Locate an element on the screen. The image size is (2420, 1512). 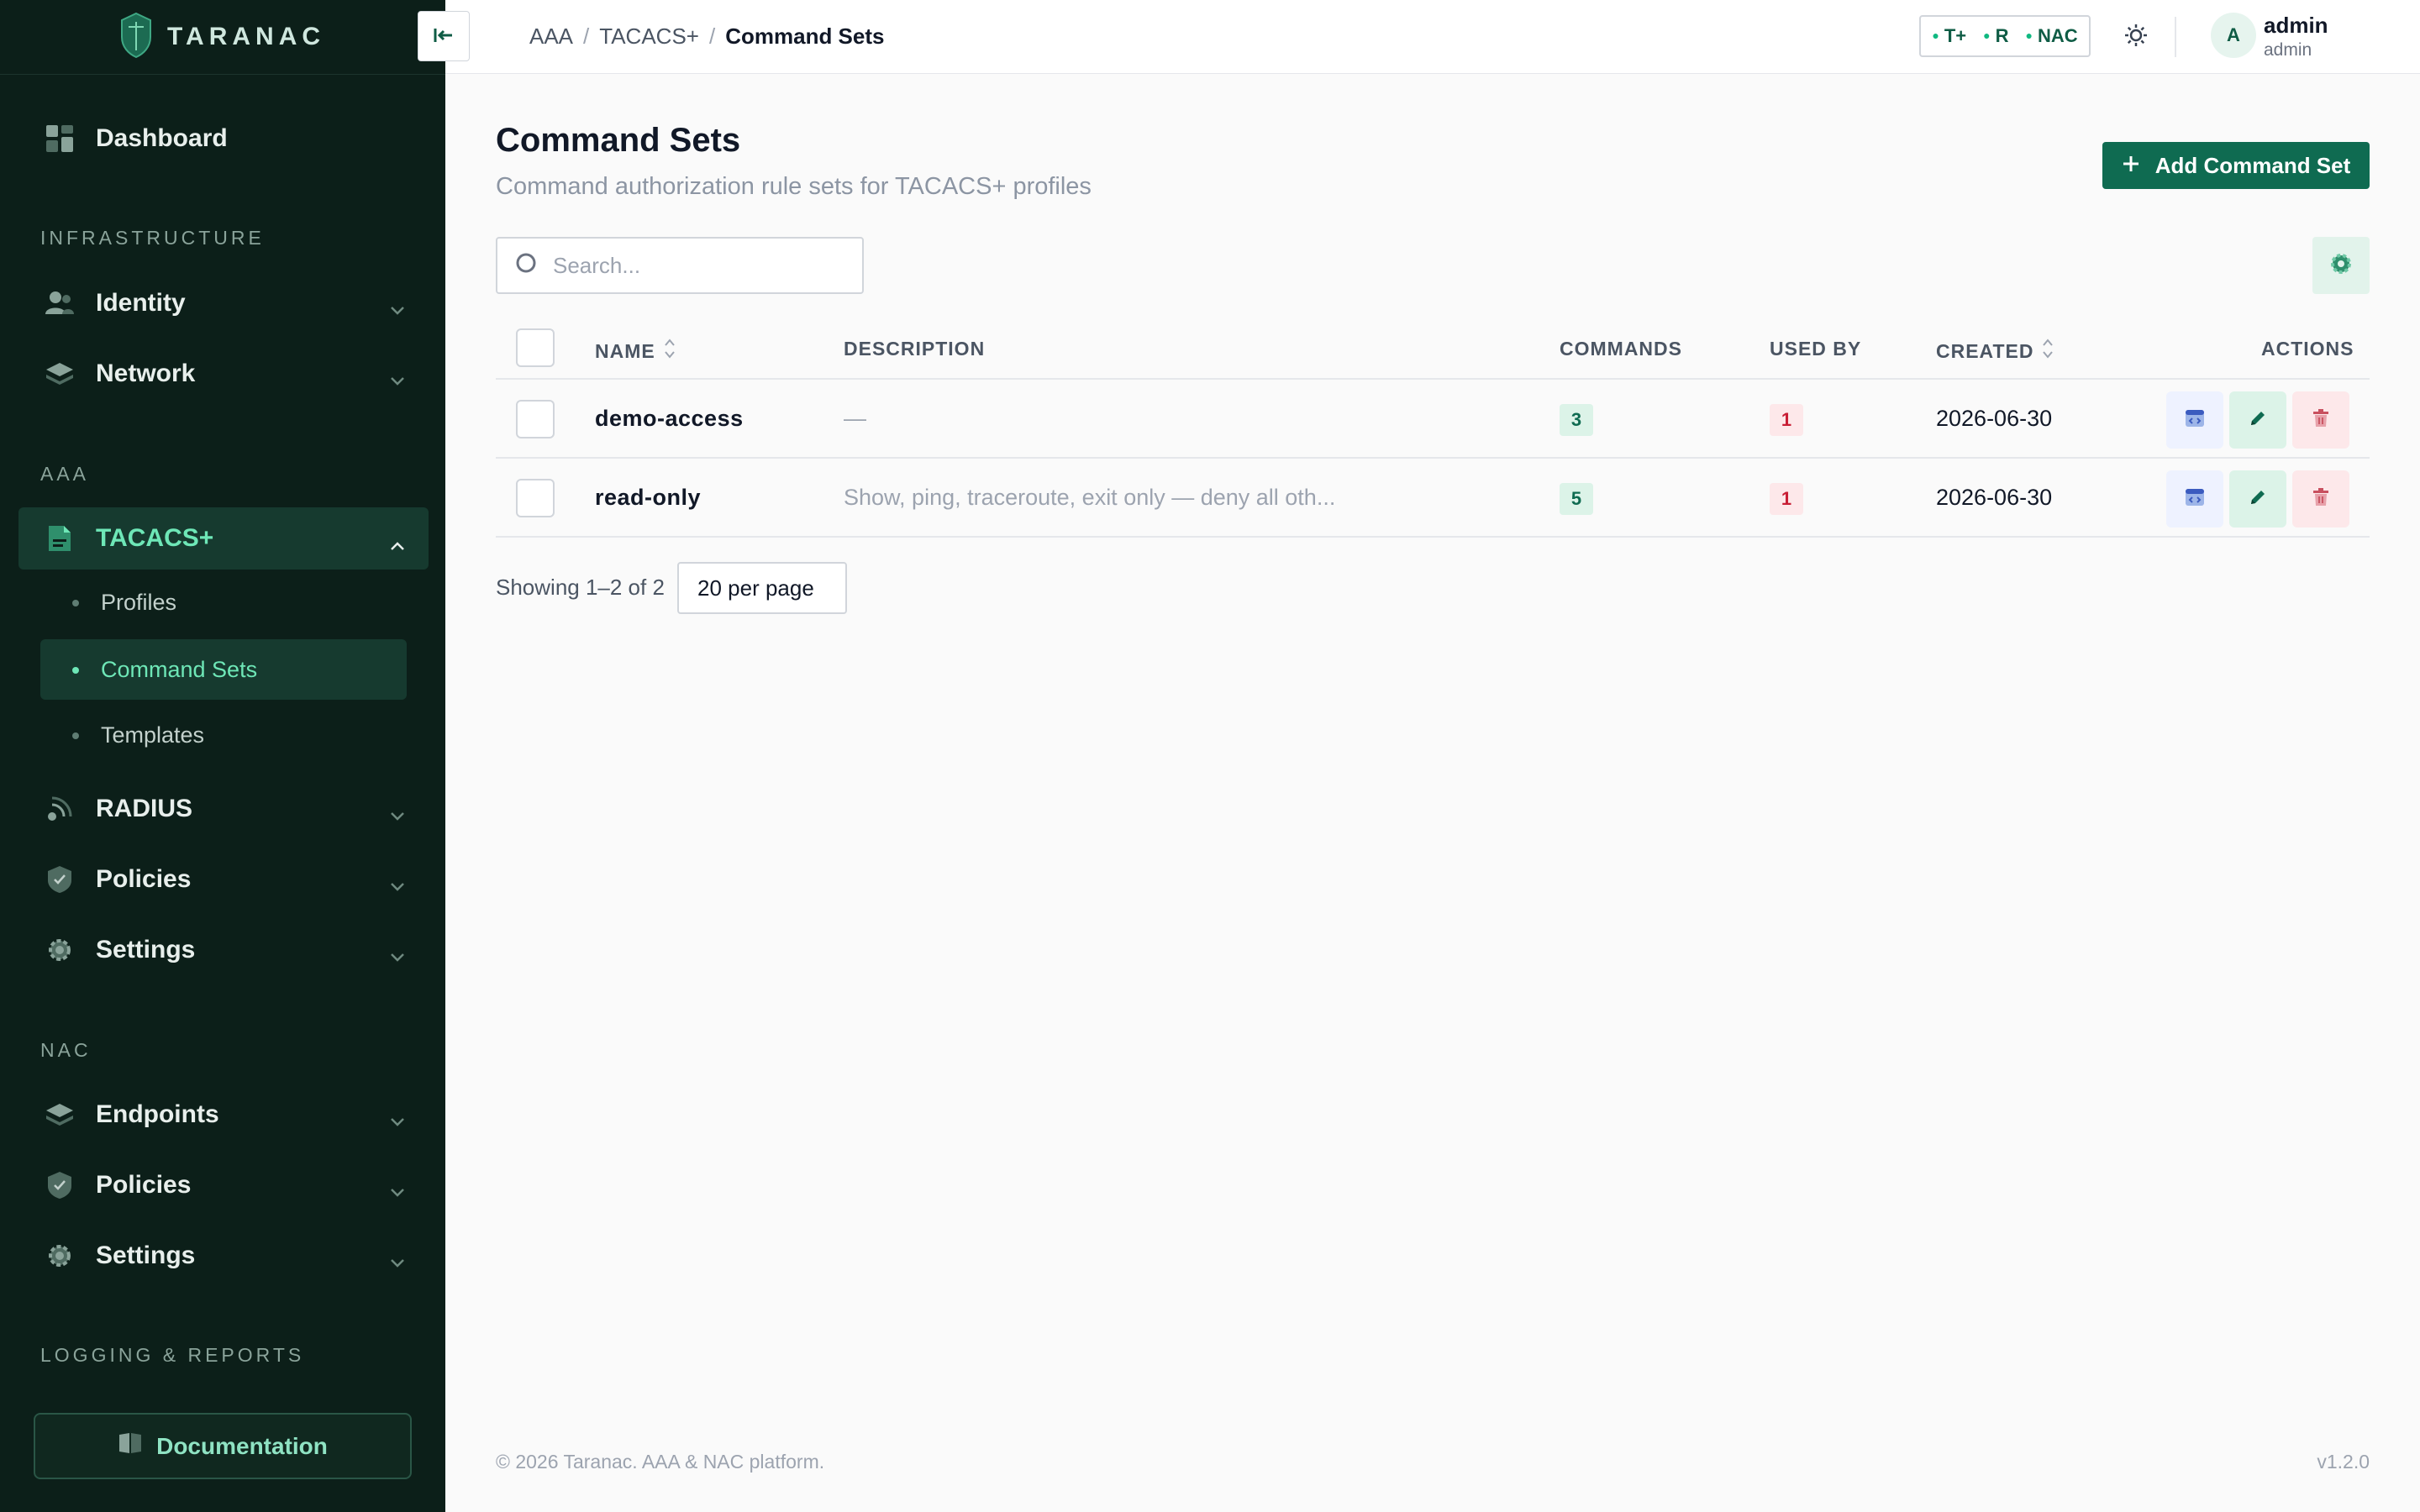
collapse-left-icon is located at coordinates (444, 37).